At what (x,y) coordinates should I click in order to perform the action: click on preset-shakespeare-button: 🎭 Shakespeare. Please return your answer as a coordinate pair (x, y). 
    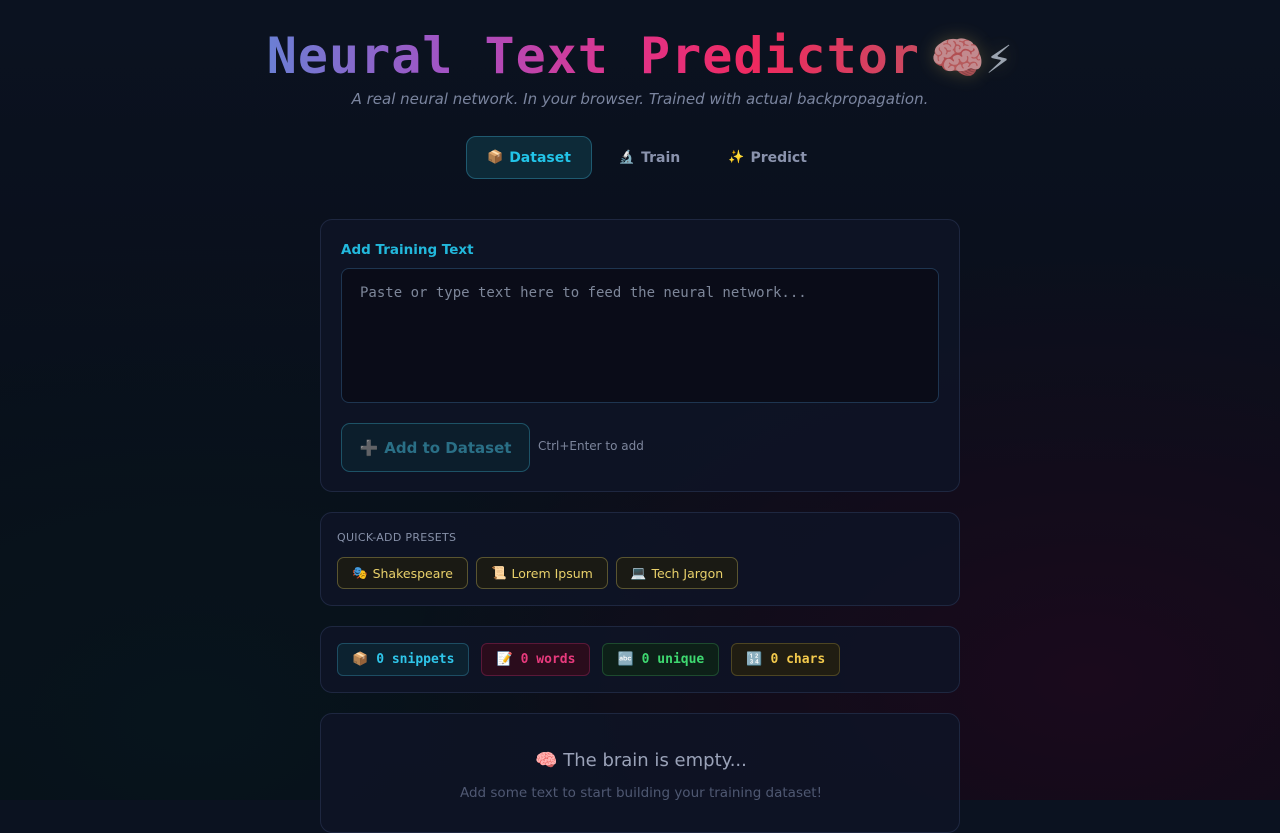
    Looking at the image, I should click on (402, 573).